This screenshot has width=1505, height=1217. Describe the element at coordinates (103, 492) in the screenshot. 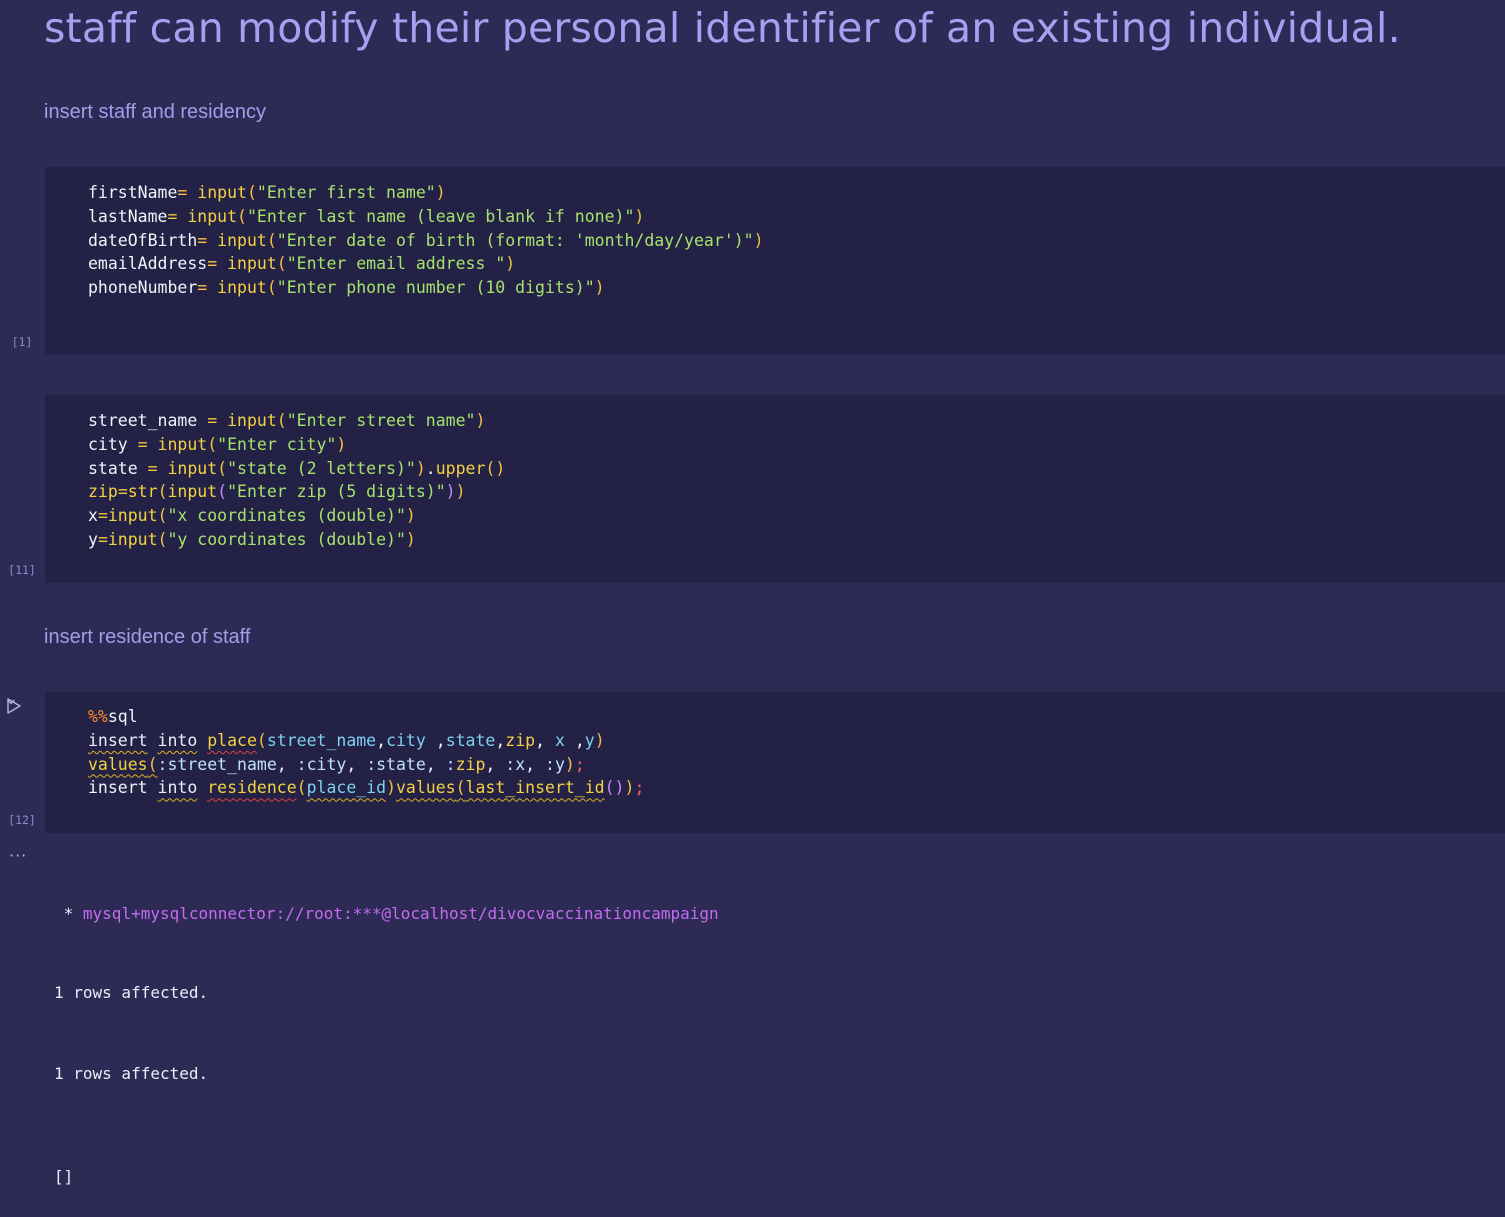

I see `code-token: zip` at that location.